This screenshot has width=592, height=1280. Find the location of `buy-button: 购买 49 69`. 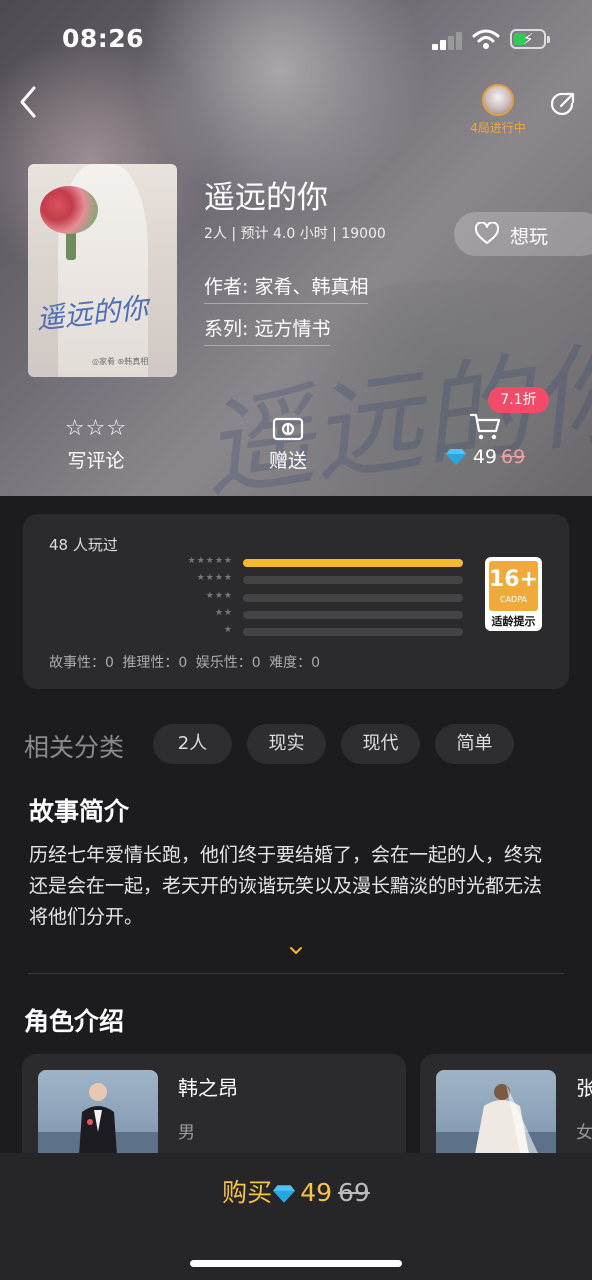

buy-button: 购买 49 69 is located at coordinates (296, 1191).